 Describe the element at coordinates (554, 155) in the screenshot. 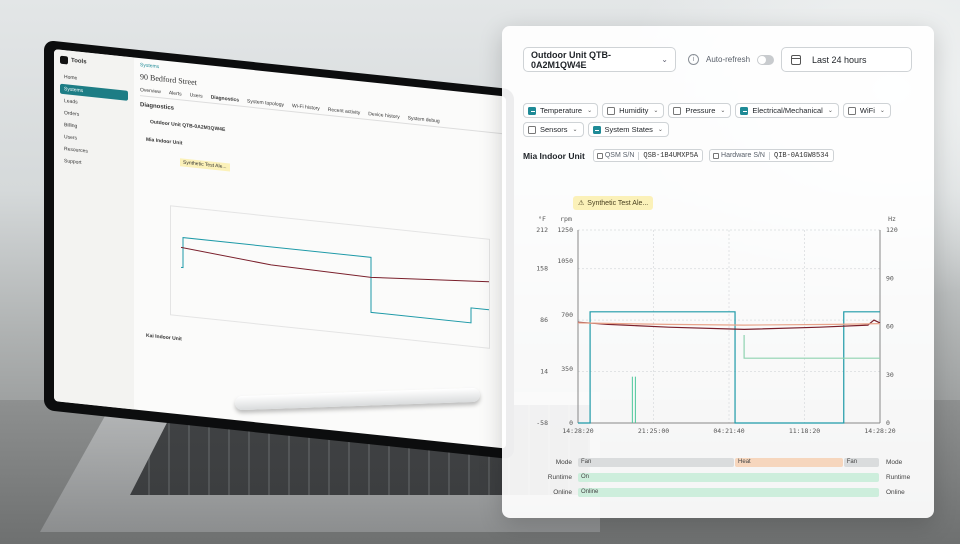

I see `indoor-unit-name: Mia Indoor Unit` at that location.